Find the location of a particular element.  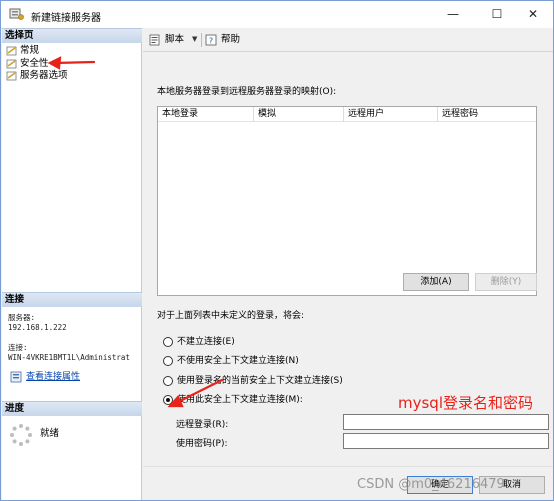

sidebar-item-label: 安全性 is located at coordinates (34, 63).